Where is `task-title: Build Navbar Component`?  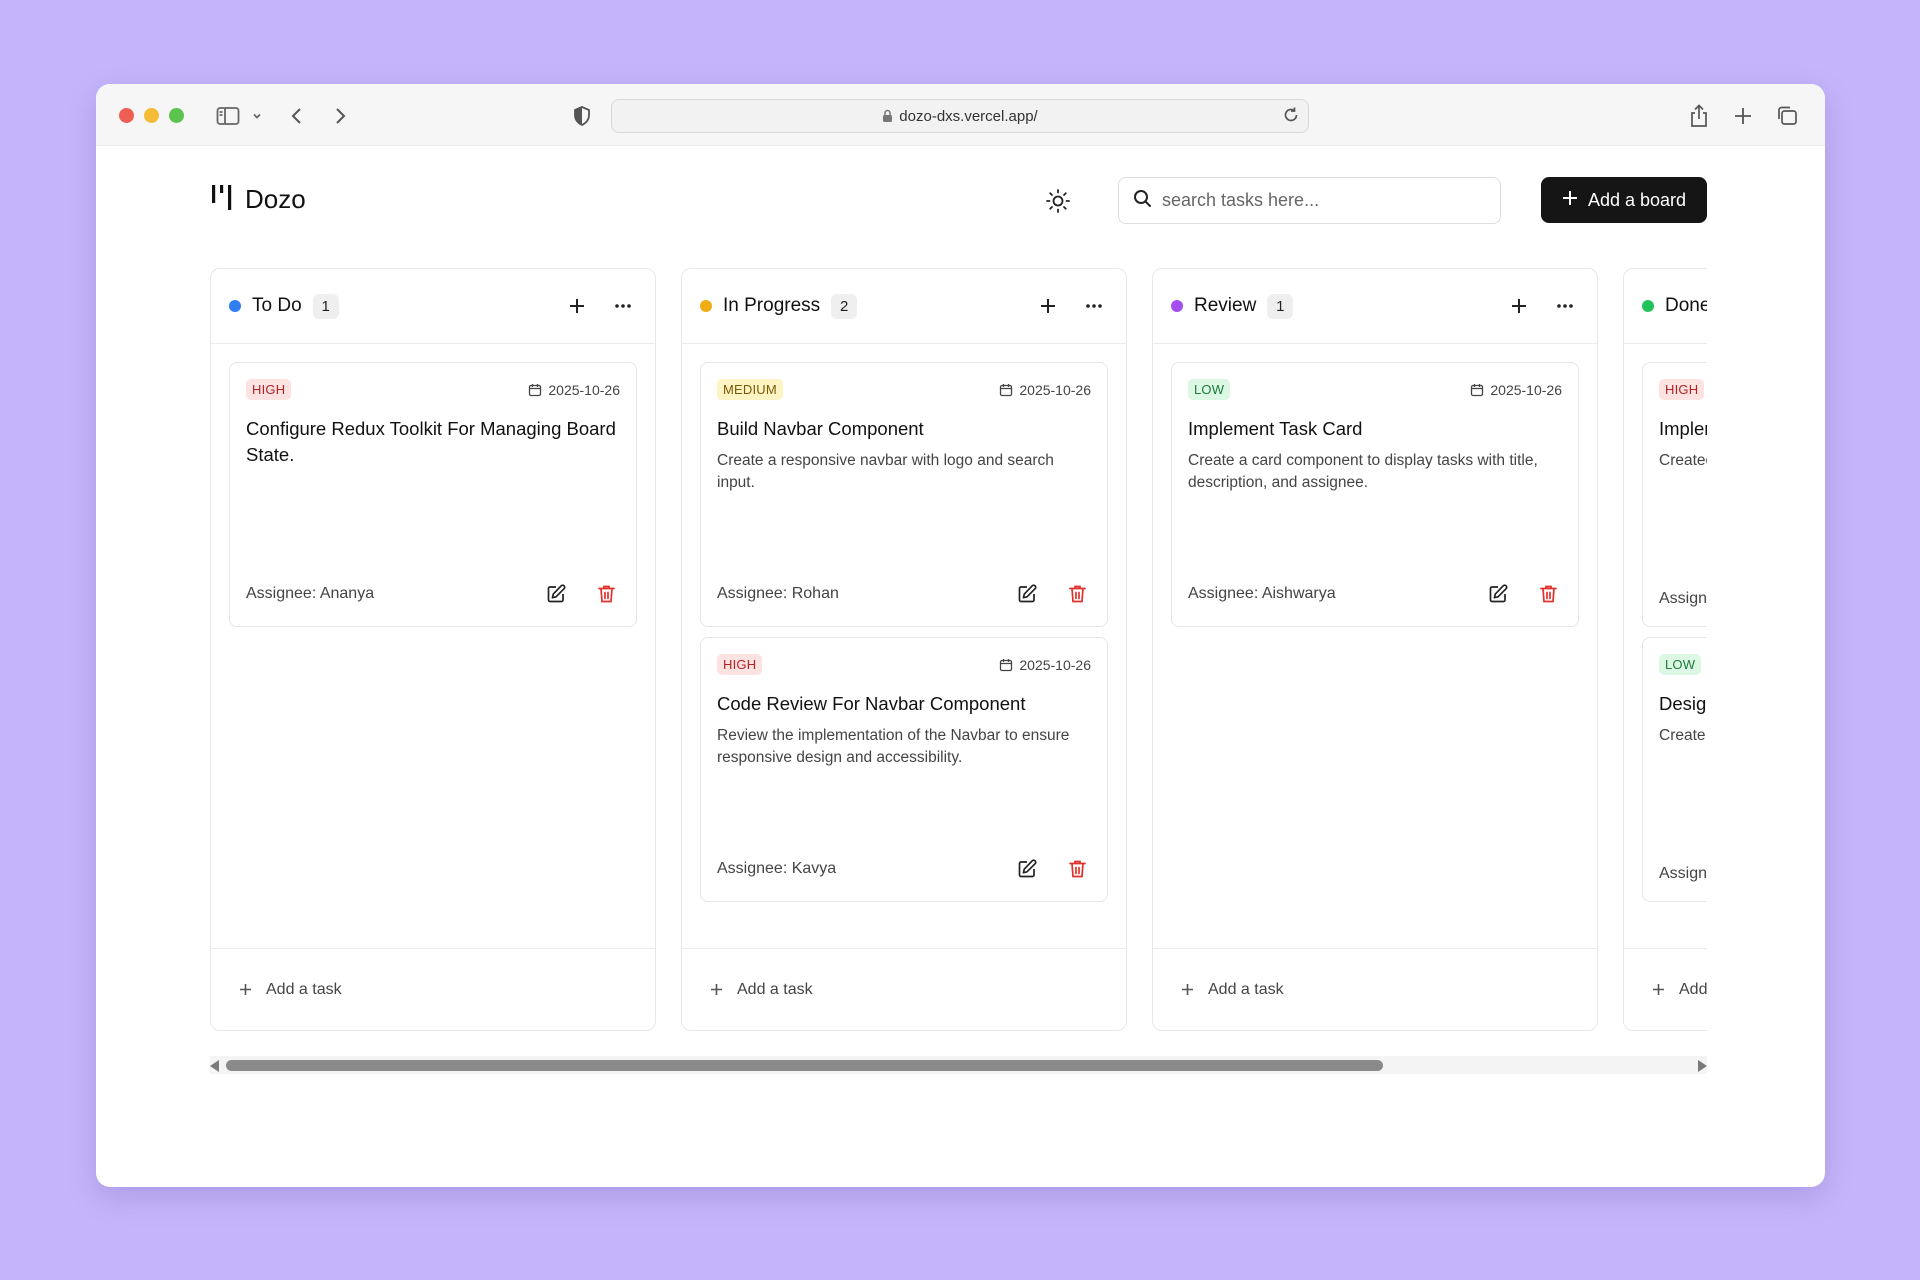 task-title: Build Navbar Component is located at coordinates (820, 428).